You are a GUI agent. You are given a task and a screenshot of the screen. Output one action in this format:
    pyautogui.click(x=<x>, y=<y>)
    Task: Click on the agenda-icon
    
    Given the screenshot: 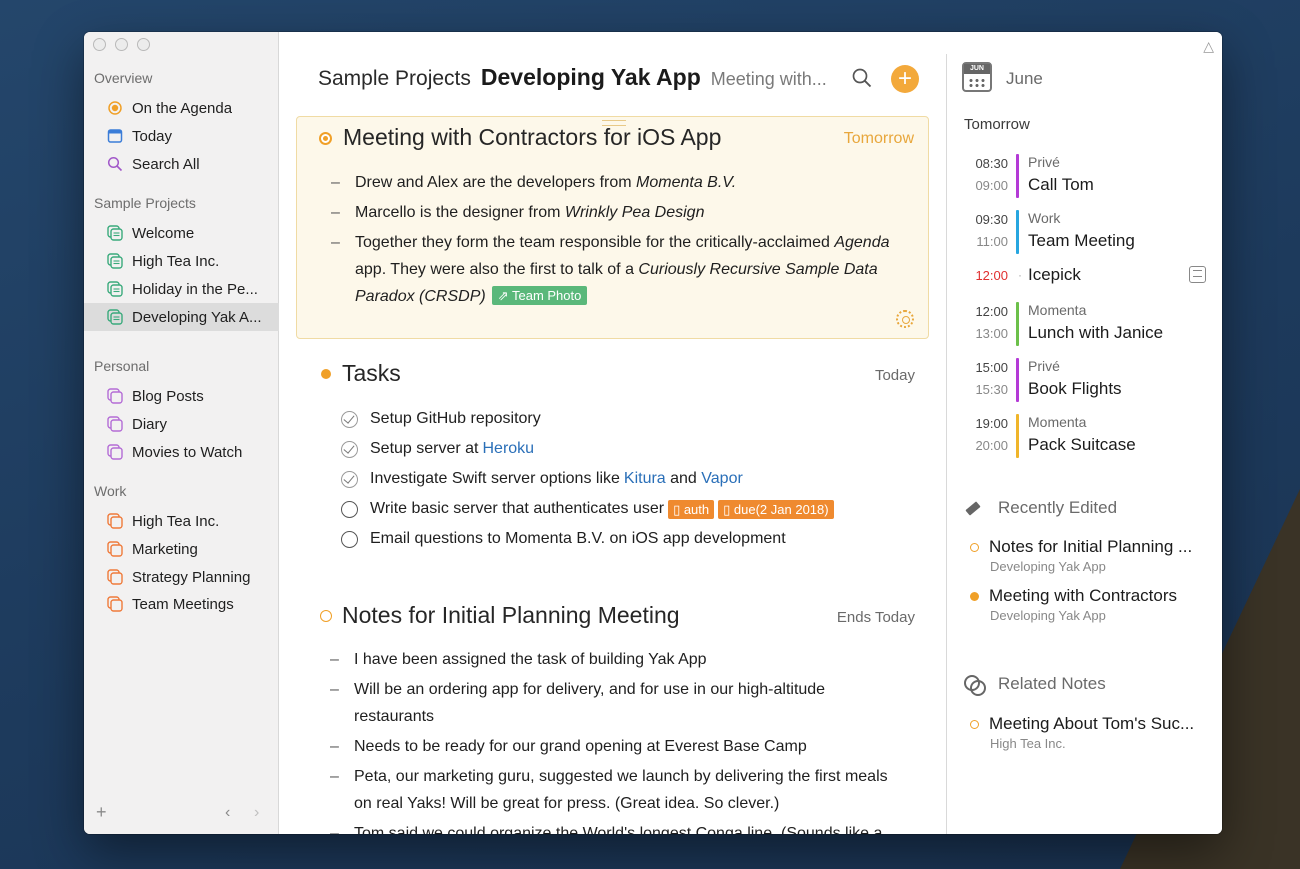 What is the action you would take?
    pyautogui.click(x=115, y=108)
    